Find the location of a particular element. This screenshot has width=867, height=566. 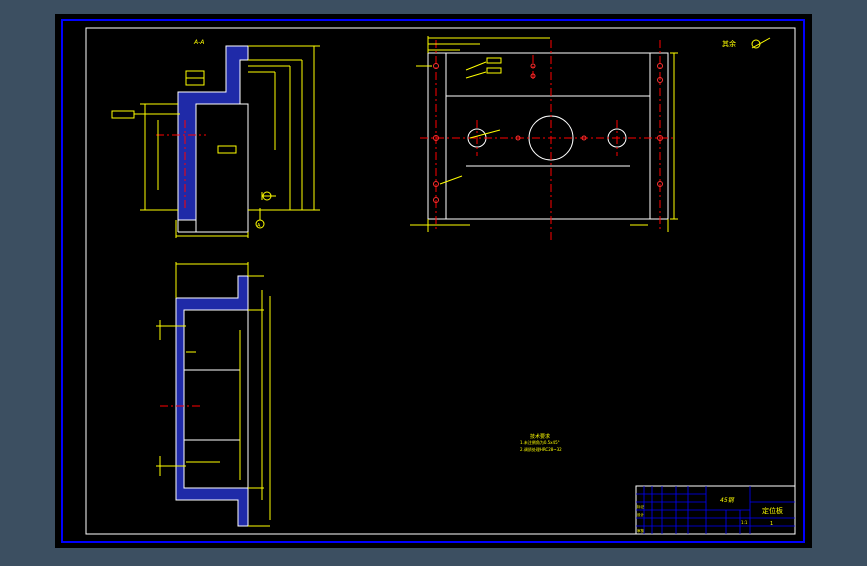

title-block-sheet: 1 is located at coordinates (771, 524).